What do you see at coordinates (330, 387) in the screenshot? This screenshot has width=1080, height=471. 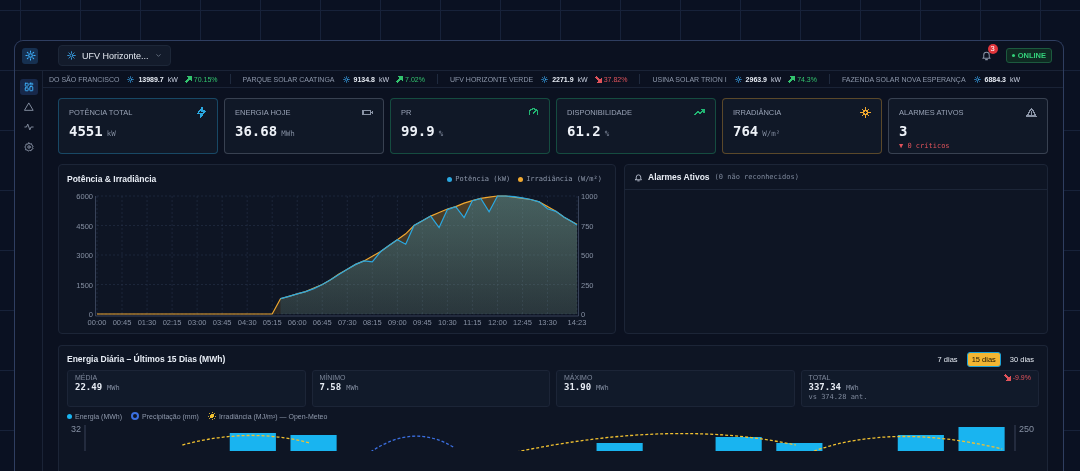 I see `stat-value: 7.58` at bounding box center [330, 387].